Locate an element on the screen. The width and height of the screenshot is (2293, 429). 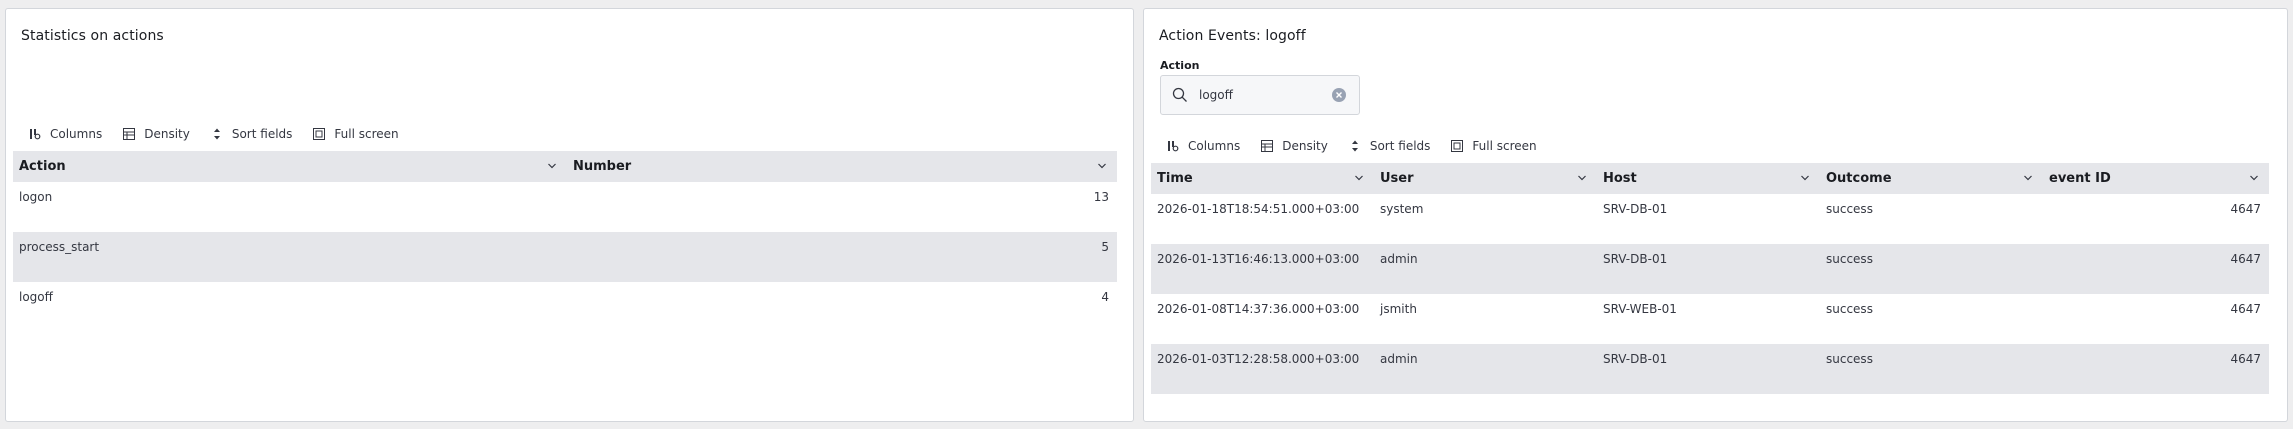
table-header: Time User Host Outcome event ID is located at coordinates (1710, 178).